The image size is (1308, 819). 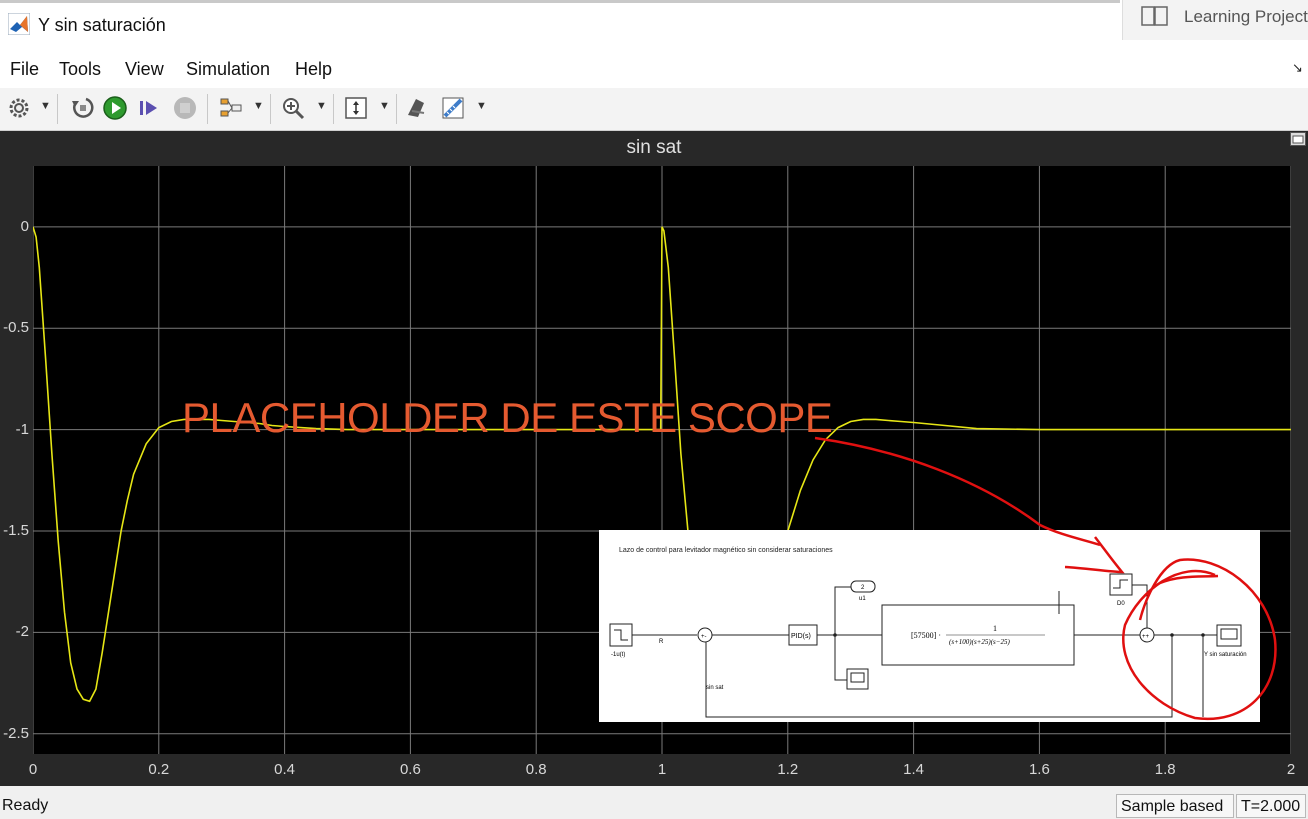 What do you see at coordinates (1121, 584) in the screenshot?
I see `d0-step-block` at bounding box center [1121, 584].